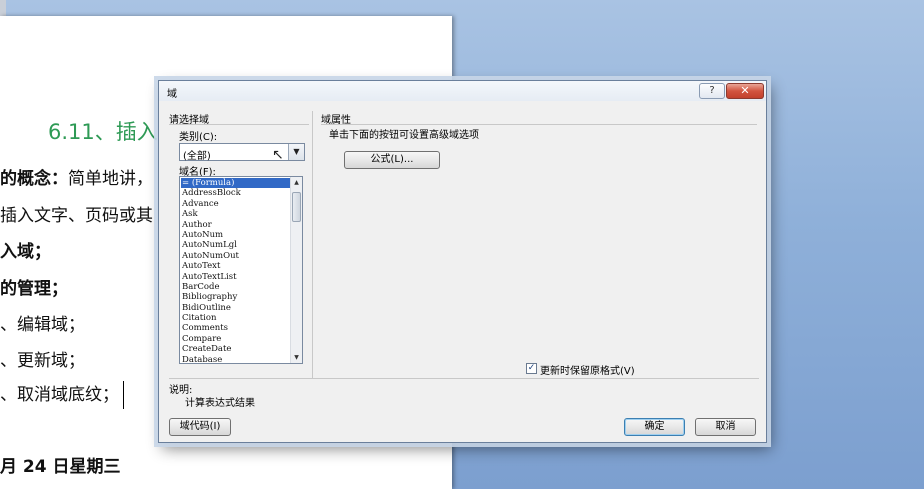 This screenshot has width=924, height=489. I want to click on scroll-thumb, so click(296, 207).